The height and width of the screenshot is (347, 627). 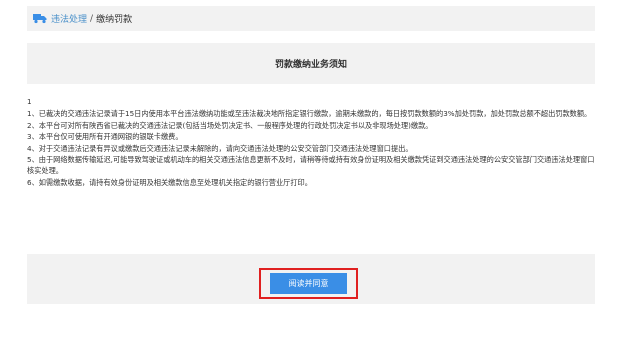 What do you see at coordinates (114, 20) in the screenshot?
I see `breadcrumb-current: 缴纳罚款` at bounding box center [114, 20].